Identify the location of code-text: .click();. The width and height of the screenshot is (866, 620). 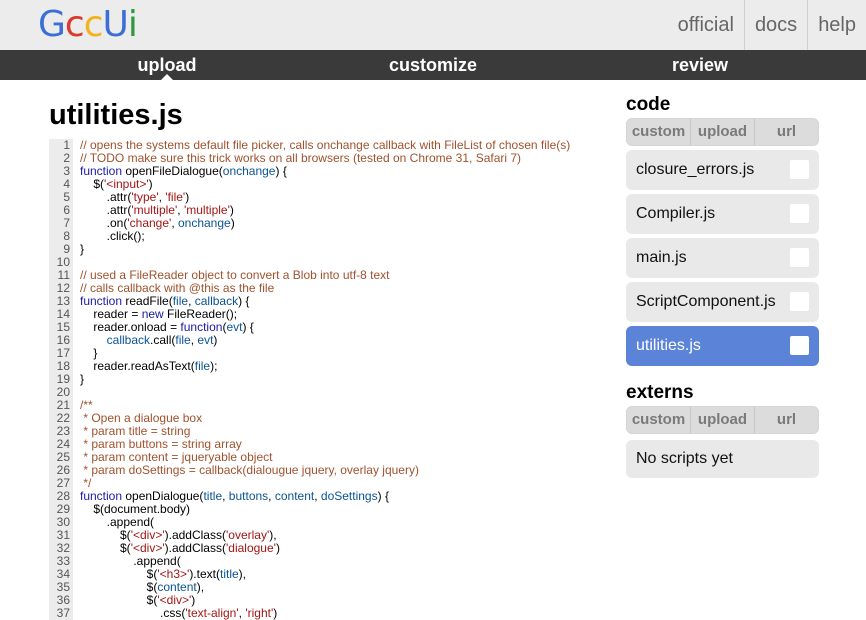
(112, 236).